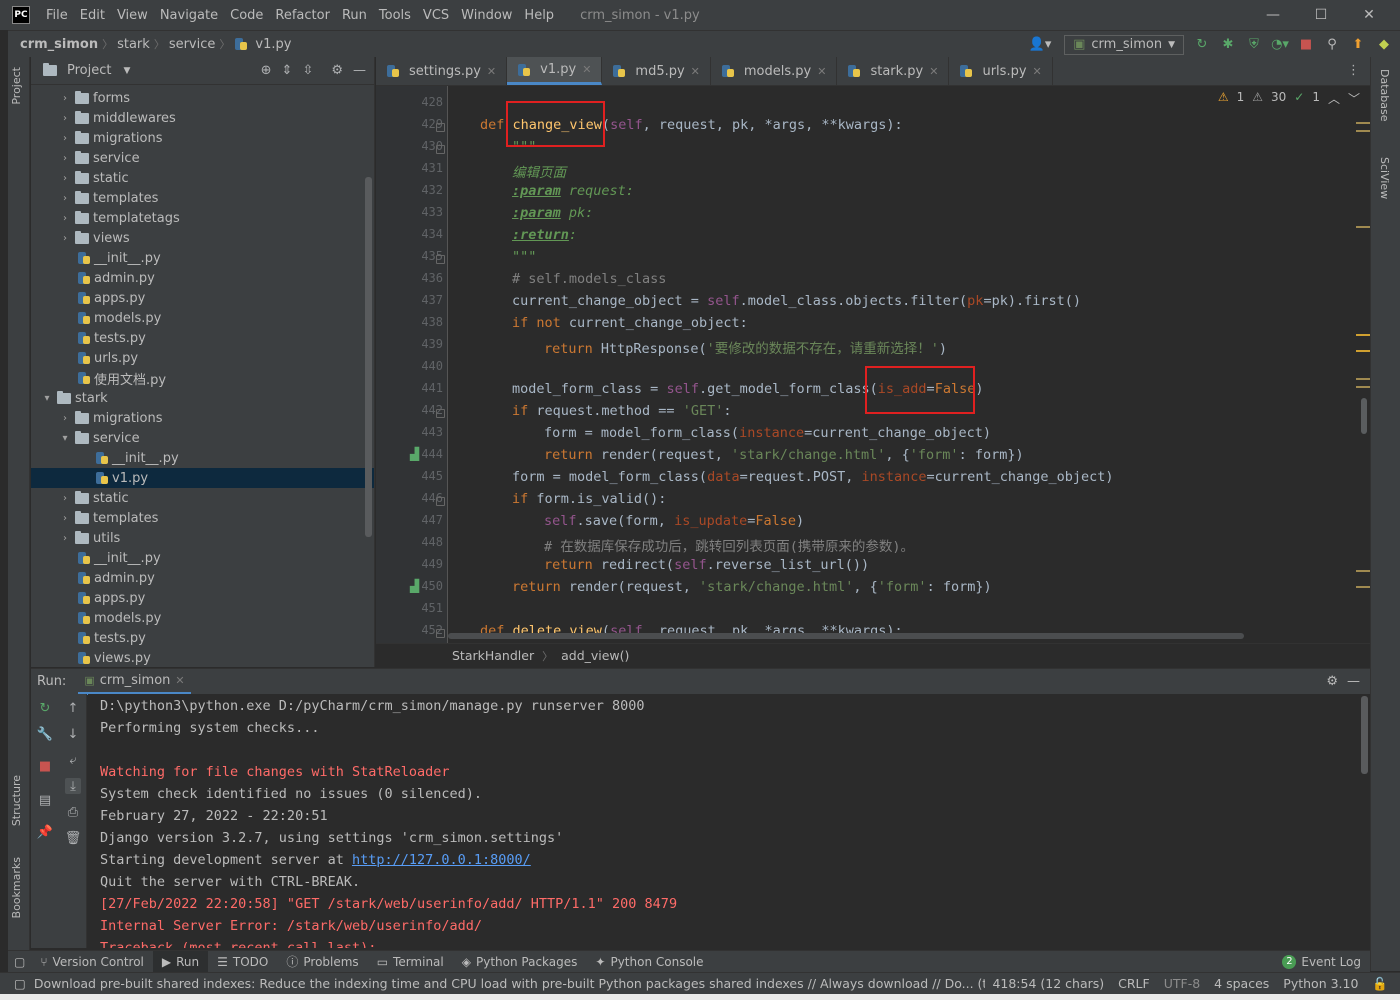 This screenshot has width=1400, height=1000. Describe the element at coordinates (1384, 95) in the screenshot. I see `database-tool-tab: Database` at that location.